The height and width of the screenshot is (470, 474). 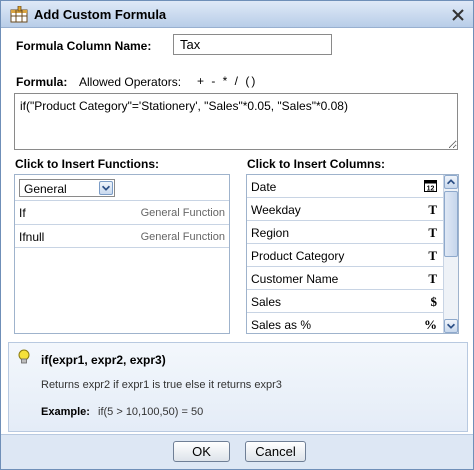 I want to click on insert-columns-label: Click to Insert Columns:, so click(x=316, y=164).